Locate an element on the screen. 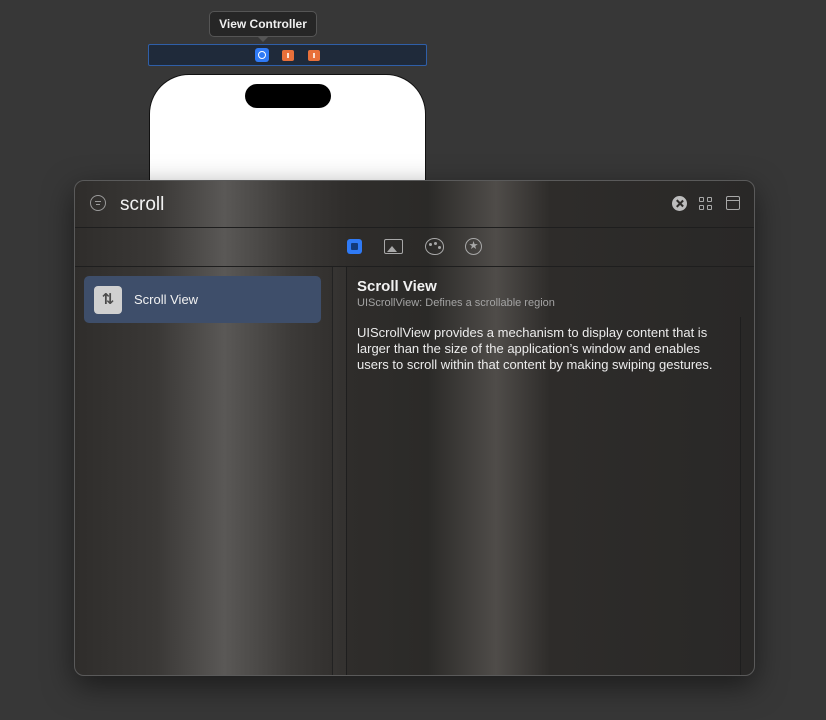 This screenshot has width=826, height=720. tooltip: View Controller is located at coordinates (263, 24).